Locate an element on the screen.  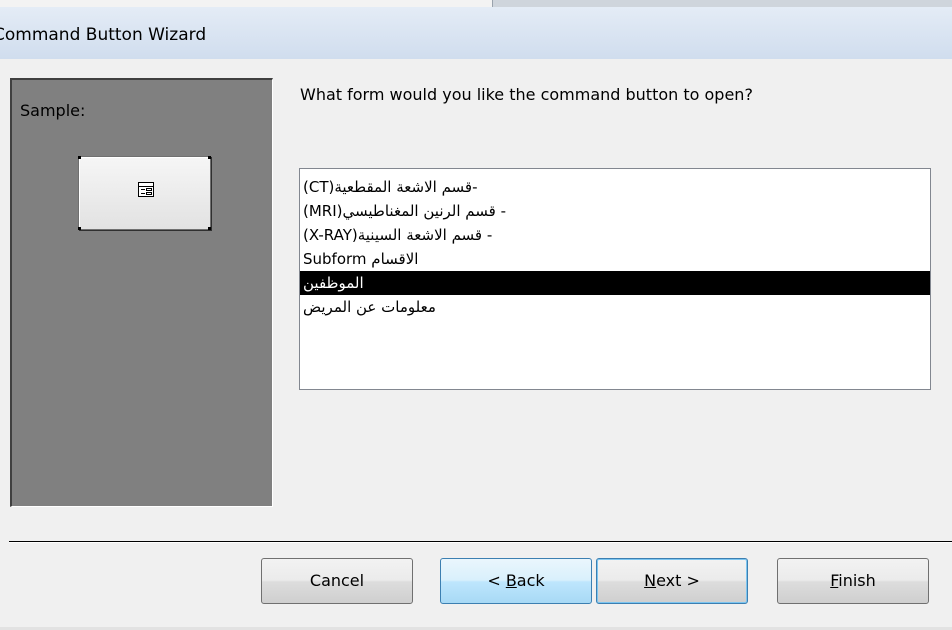
list-item: - قسم الاشعة السينية(X-RAY) is located at coordinates (615, 235).